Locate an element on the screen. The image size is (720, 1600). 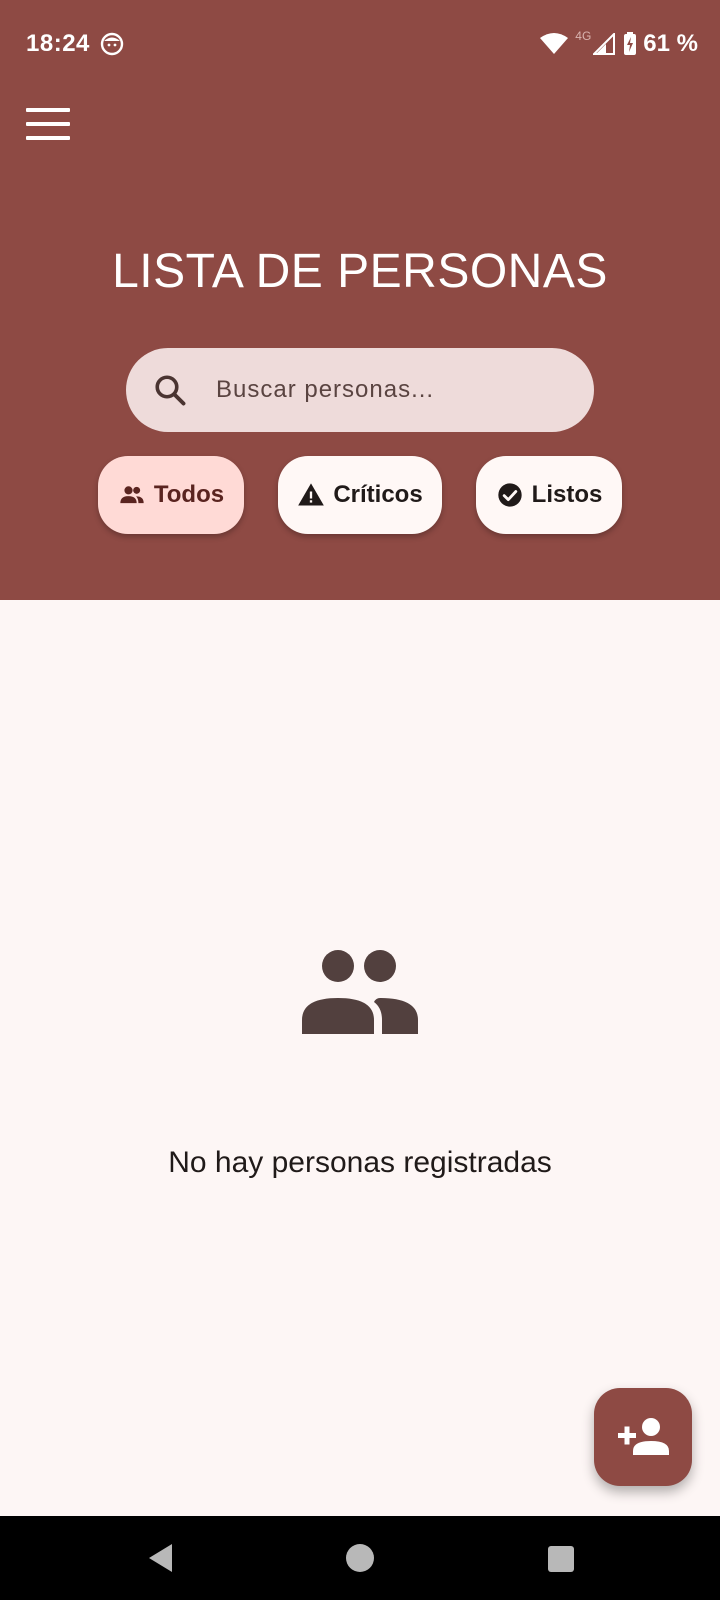
check-circle-icon is located at coordinates (509, 495).